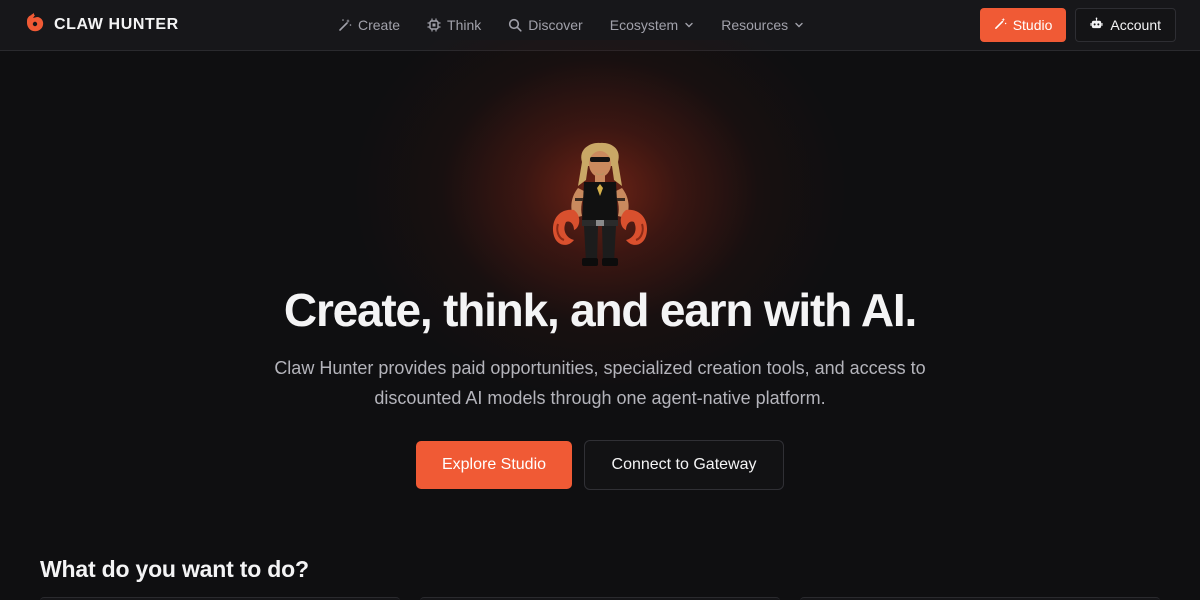 This screenshot has height=600, width=1200. What do you see at coordinates (35, 25) in the screenshot?
I see `claw-logo-icon` at bounding box center [35, 25].